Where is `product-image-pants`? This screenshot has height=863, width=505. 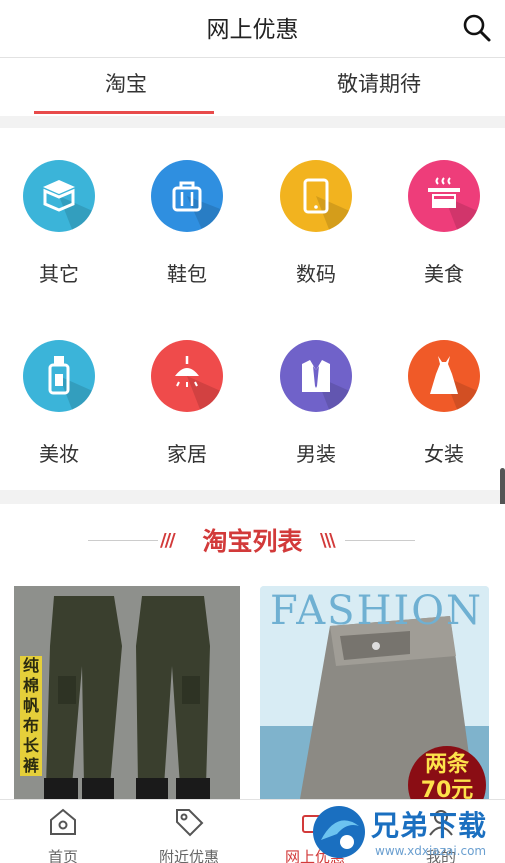
product-image-pants is located at coordinates (127, 692).